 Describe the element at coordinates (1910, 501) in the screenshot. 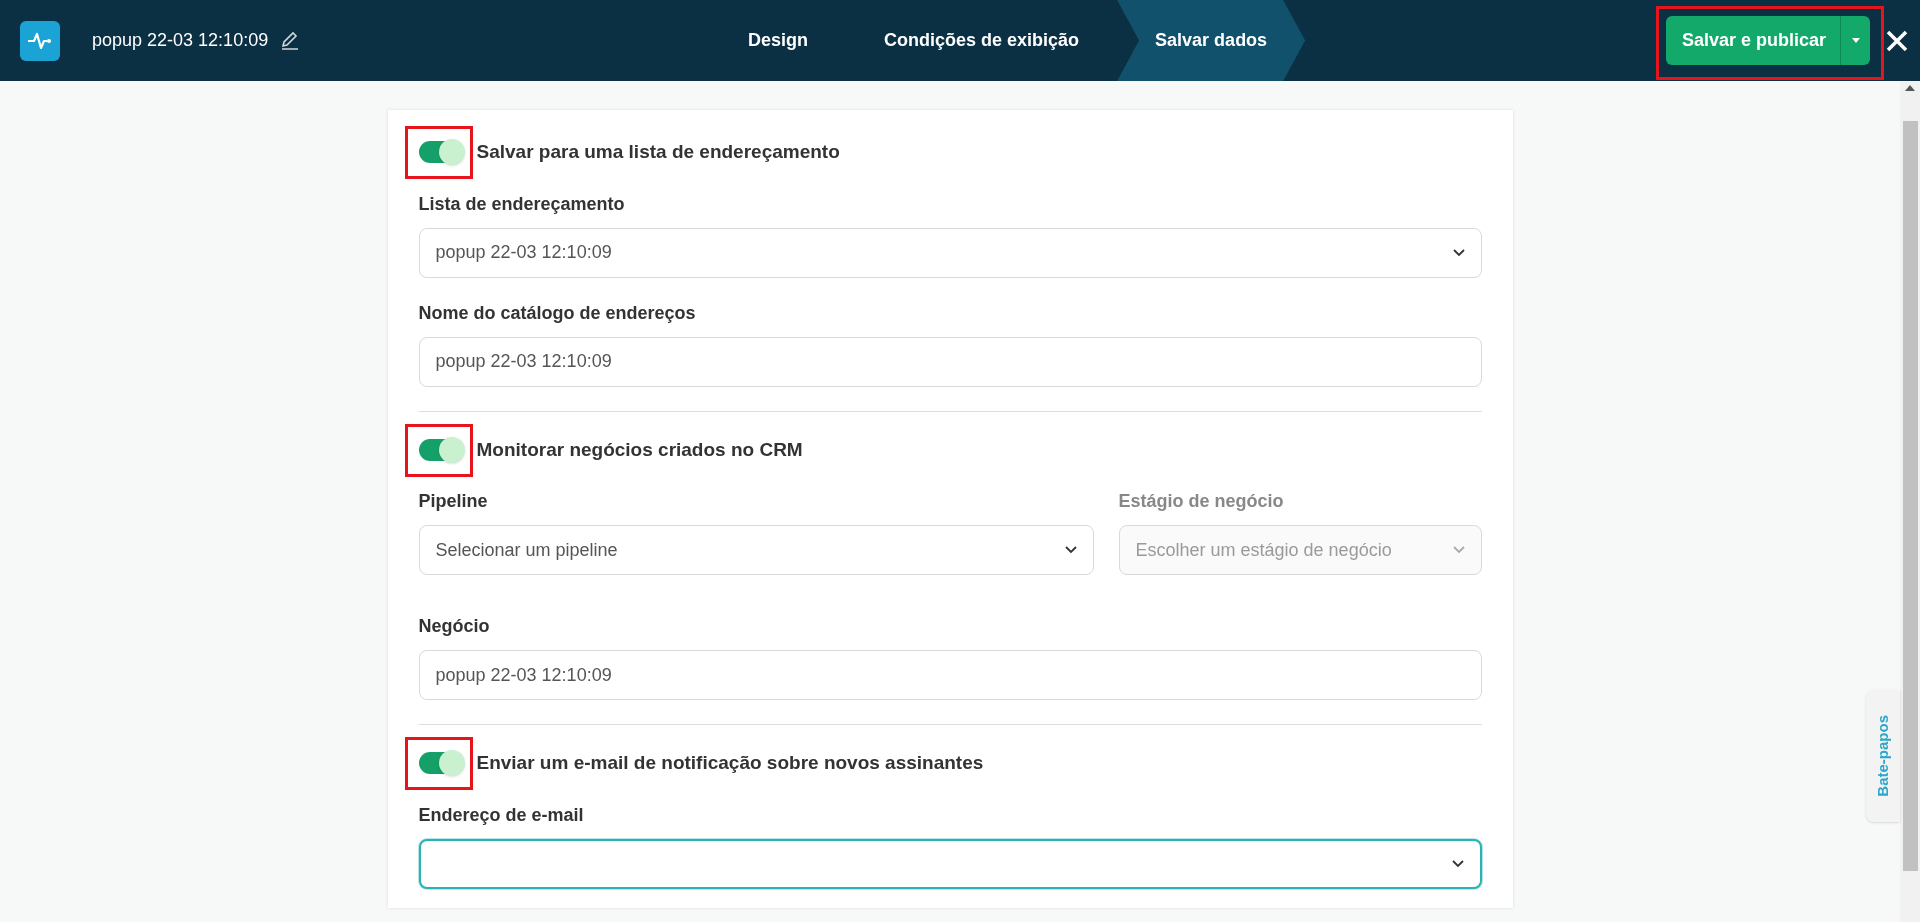

I see `scrollbar` at that location.